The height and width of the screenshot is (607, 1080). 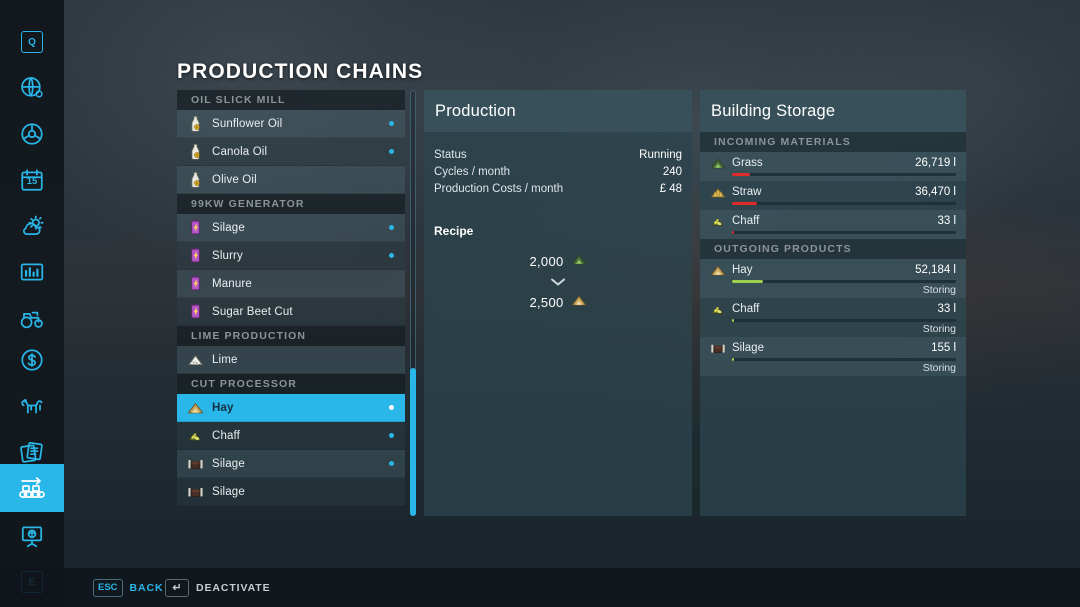 I want to click on page-title: PRODUCTION CHAINS, so click(x=300, y=71).